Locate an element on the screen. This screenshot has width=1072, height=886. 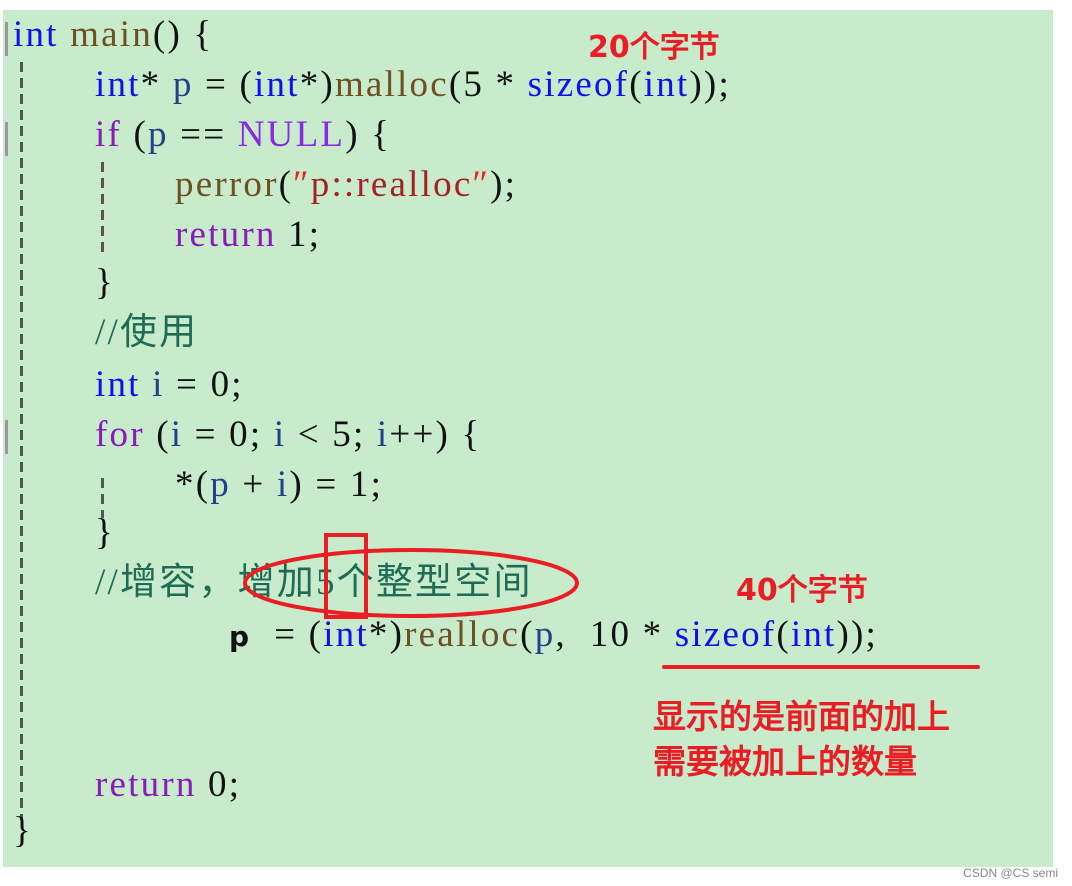
code-line: int main() { is located at coordinates (113, 35).